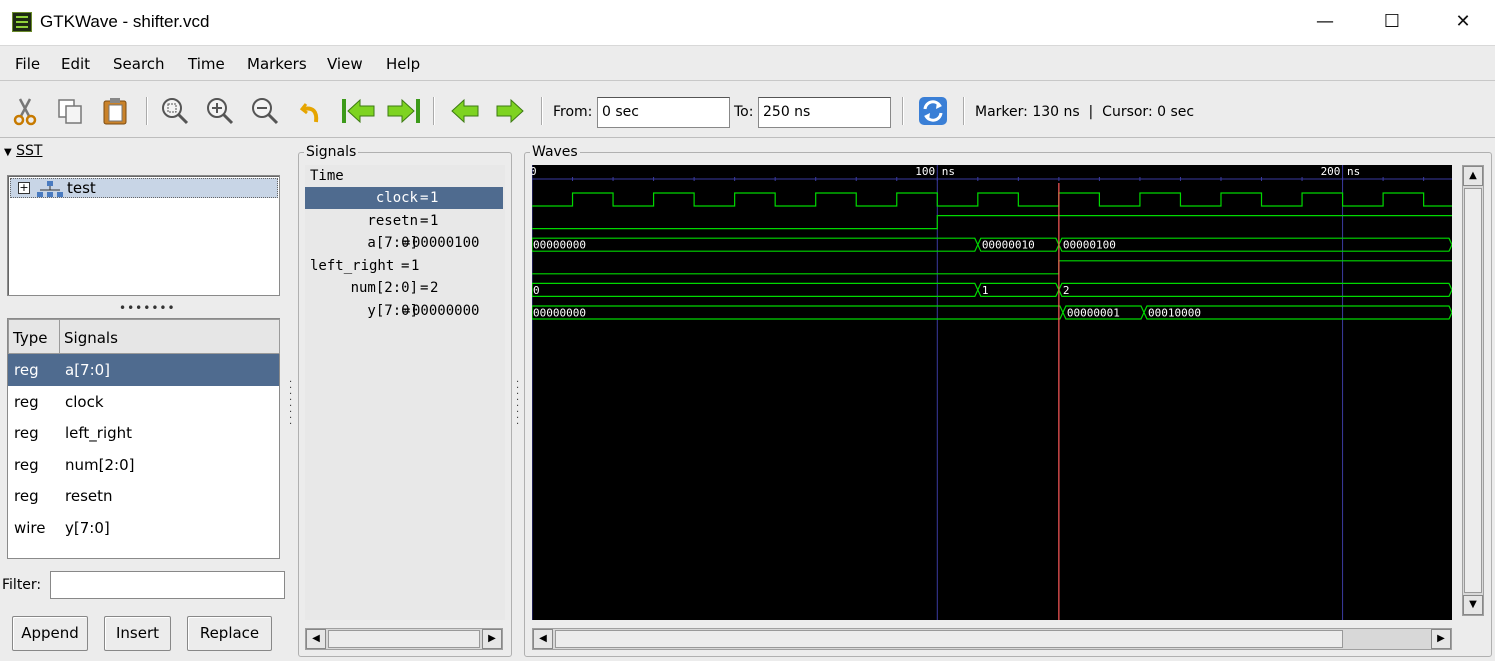 Image resolution: width=1495 pixels, height=661 pixels. Describe the element at coordinates (125, 21) in the screenshot. I see `window-title: GTKWave - shifter.vcd` at that location.